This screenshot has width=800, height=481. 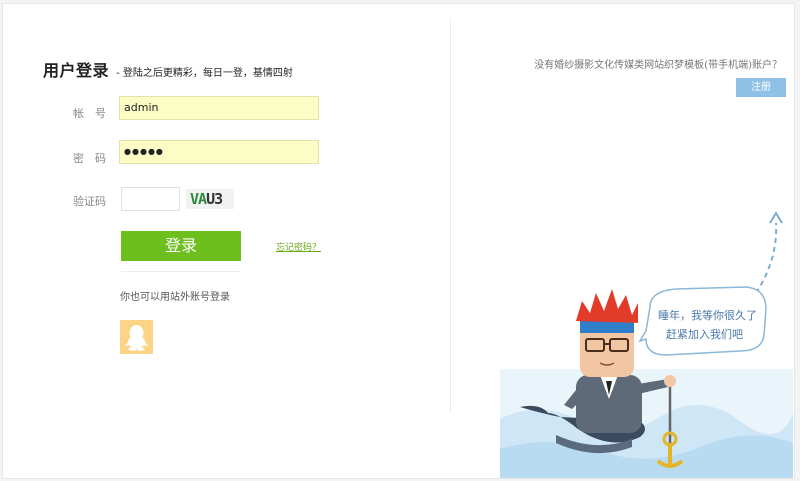 I want to click on forgot-password-link: 忘记密码？, so click(x=298, y=246).